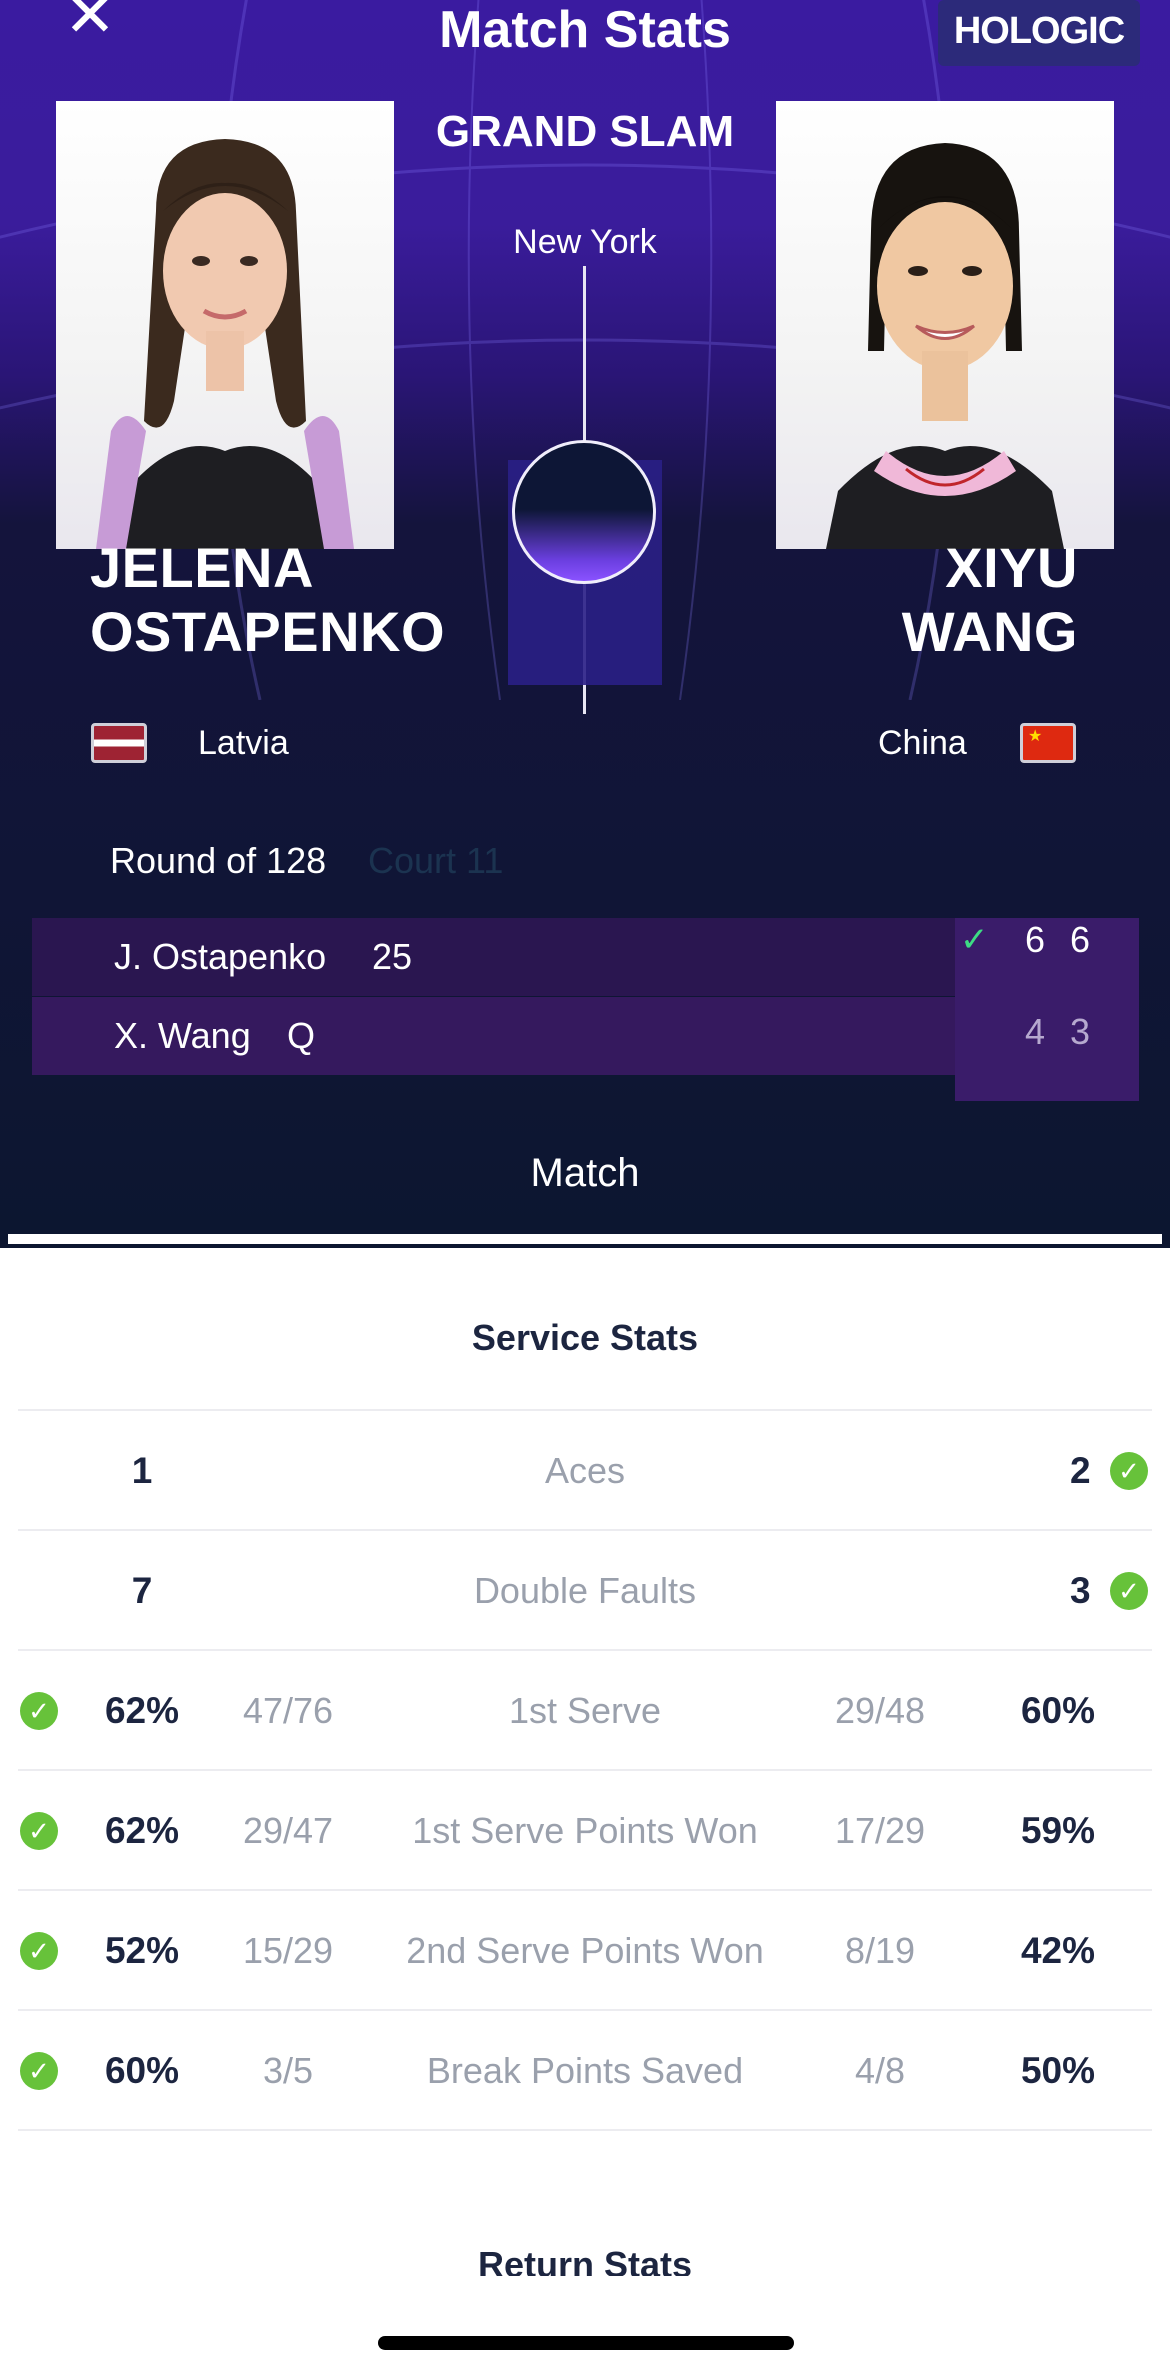 Image resolution: width=1170 pixels, height=2377 pixels. I want to click on section-title-return: Return Stats, so click(585, 2260).